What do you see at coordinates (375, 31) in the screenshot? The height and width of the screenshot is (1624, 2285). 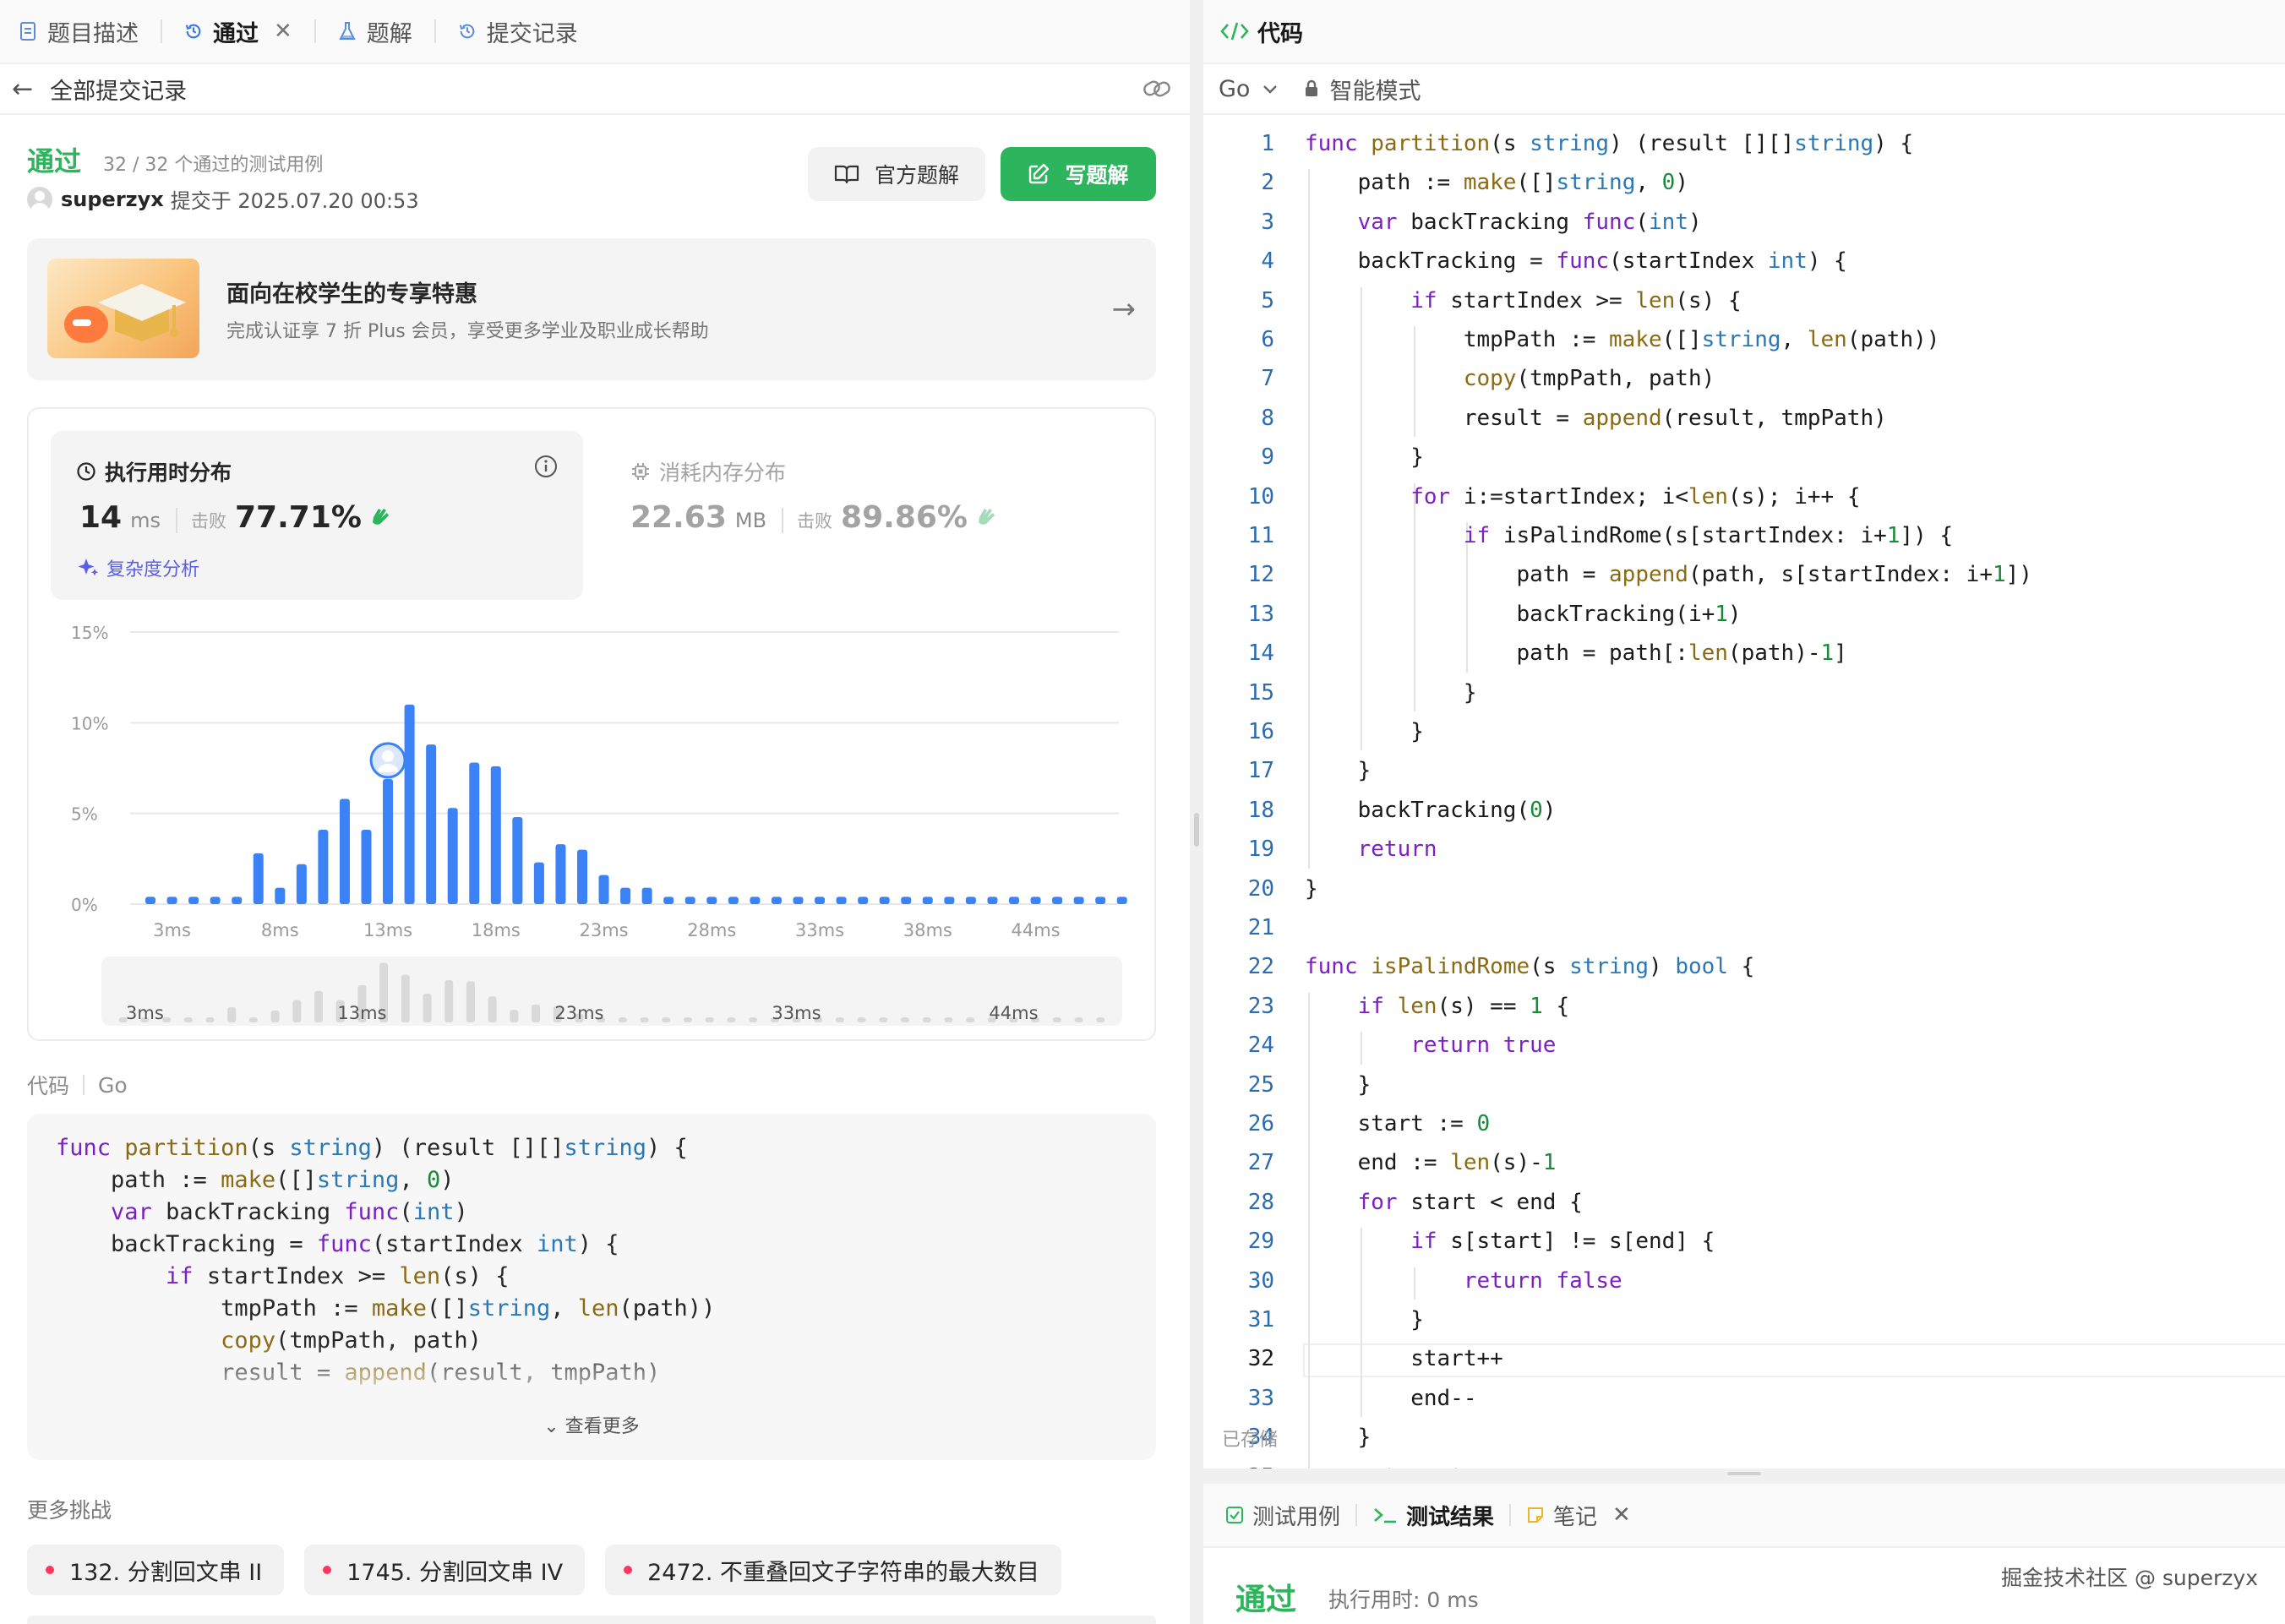 I see `tab-solutions: 题解` at bounding box center [375, 31].